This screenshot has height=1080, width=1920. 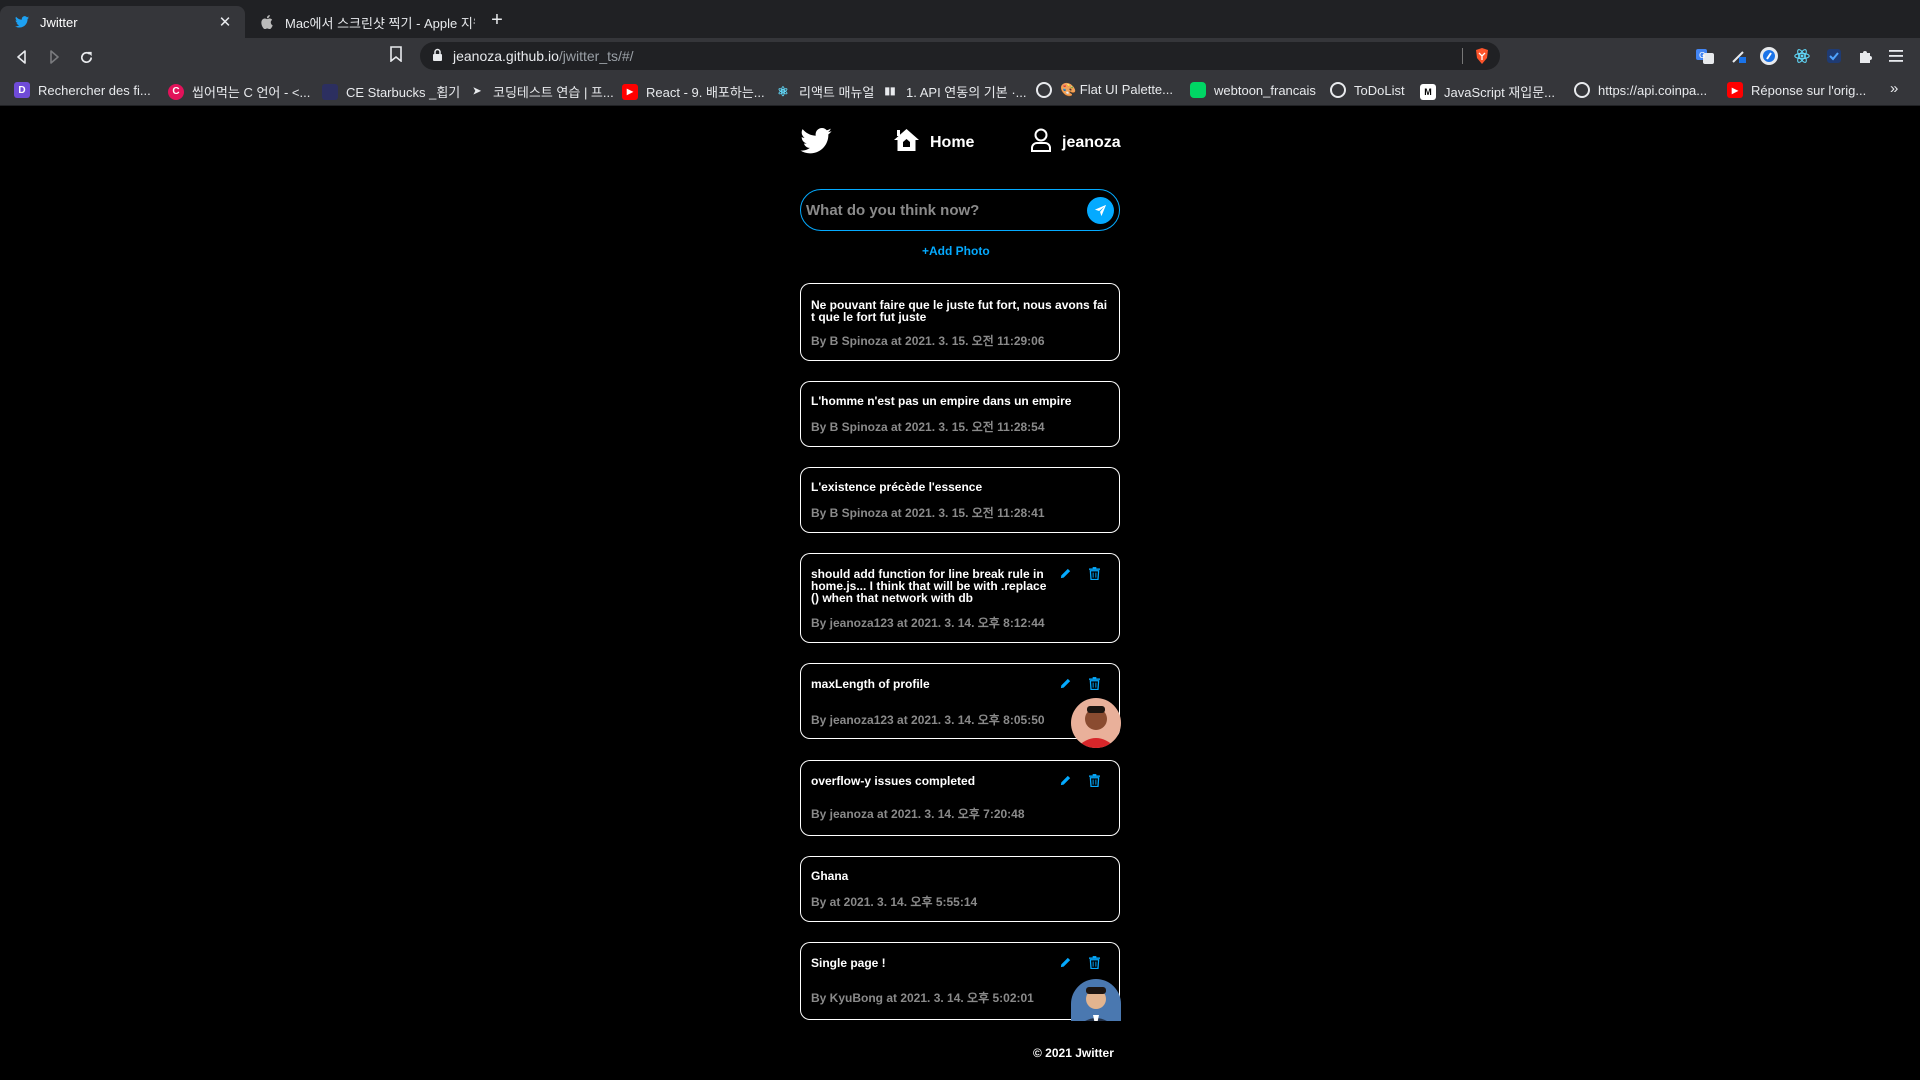 I want to click on omnibox-divider, so click(x=1462, y=56).